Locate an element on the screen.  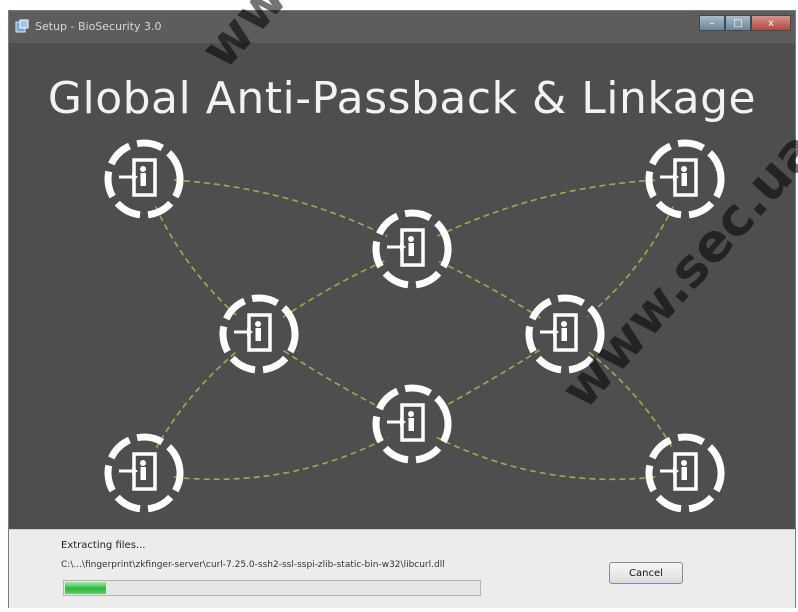
progress-bar is located at coordinates (272, 588).